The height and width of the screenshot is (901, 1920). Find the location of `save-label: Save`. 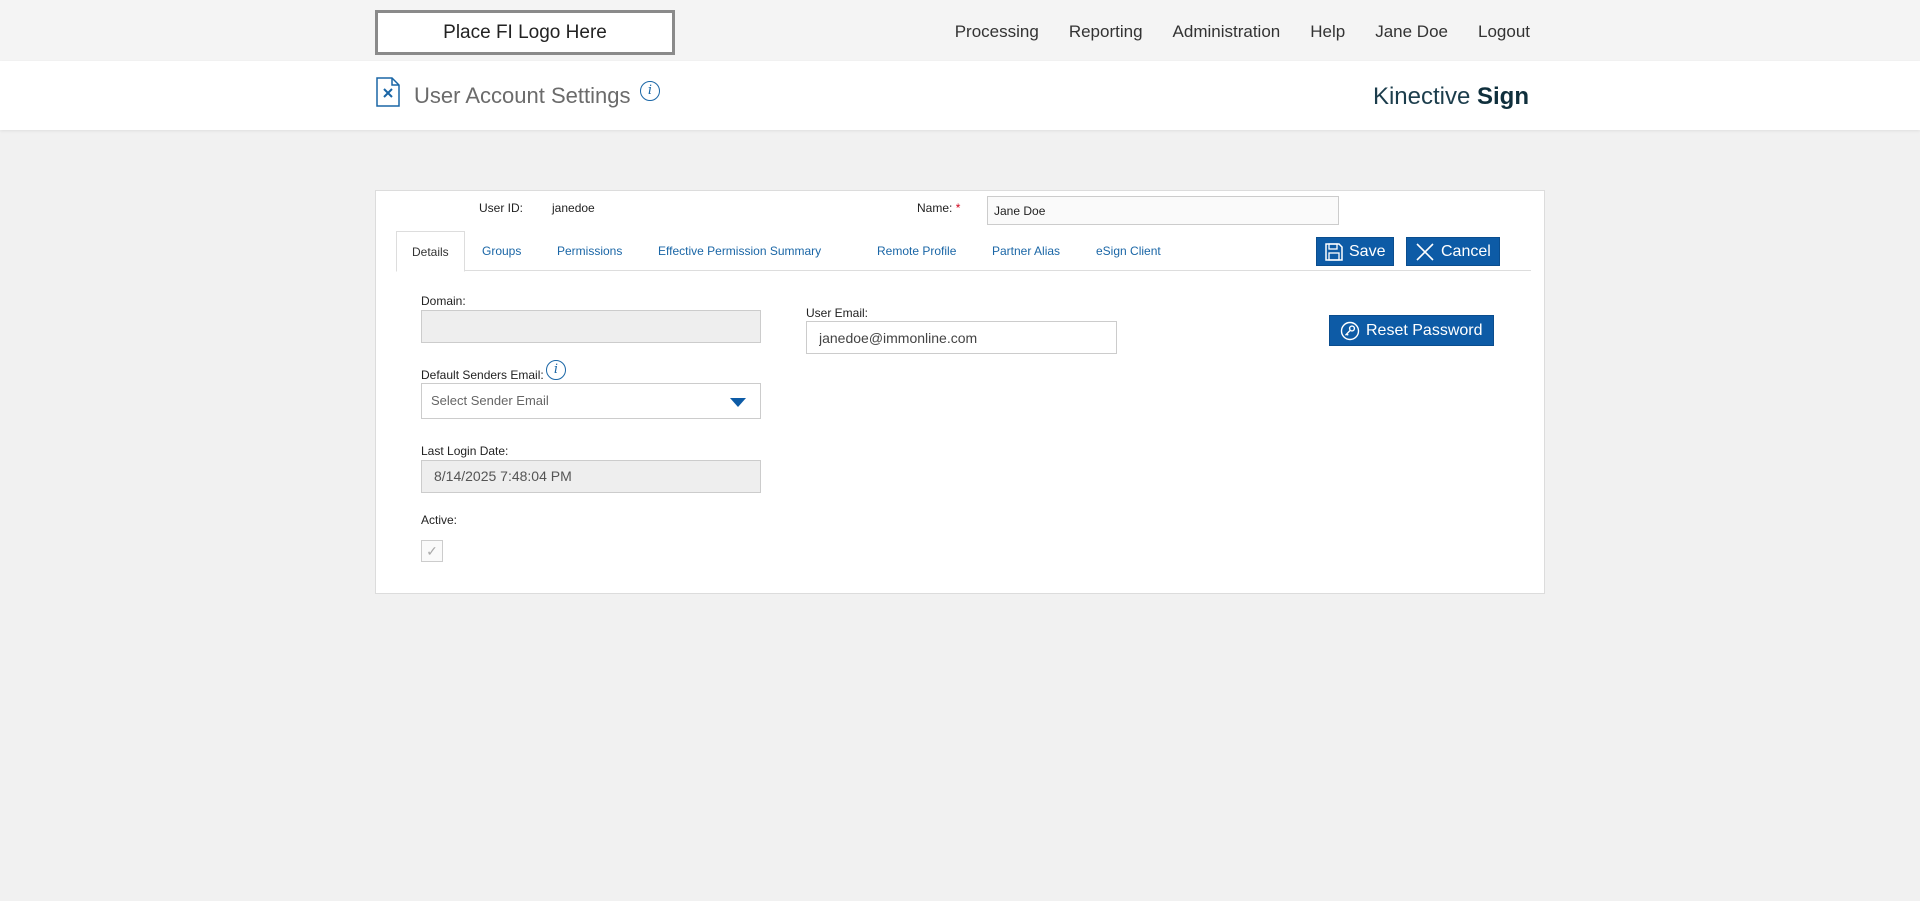

save-label: Save is located at coordinates (1367, 251).